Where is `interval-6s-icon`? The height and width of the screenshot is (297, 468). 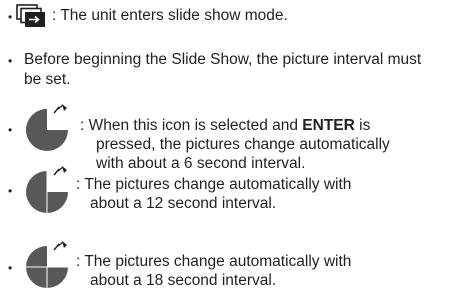
interval-6s-icon is located at coordinates (47, 127).